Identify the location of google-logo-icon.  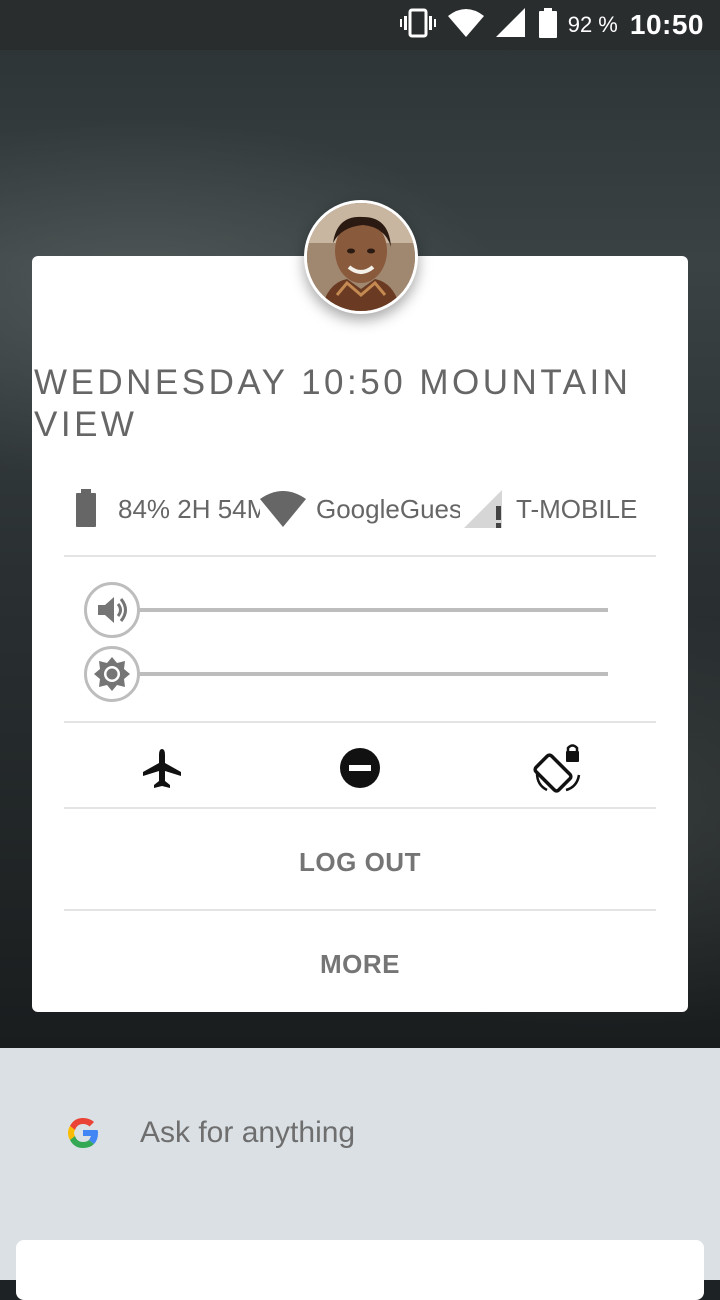
(83, 1133).